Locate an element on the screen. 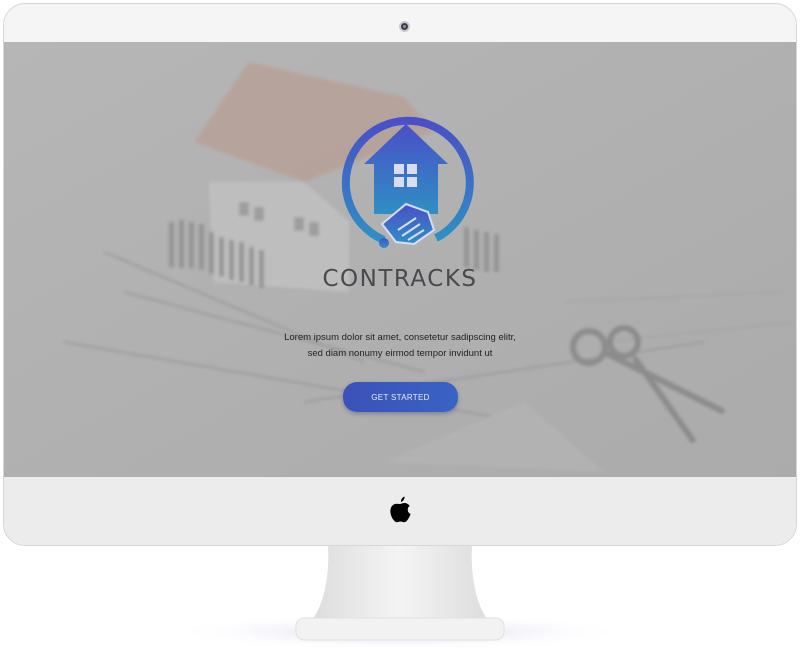  apple-logo-icon is located at coordinates (400, 509).